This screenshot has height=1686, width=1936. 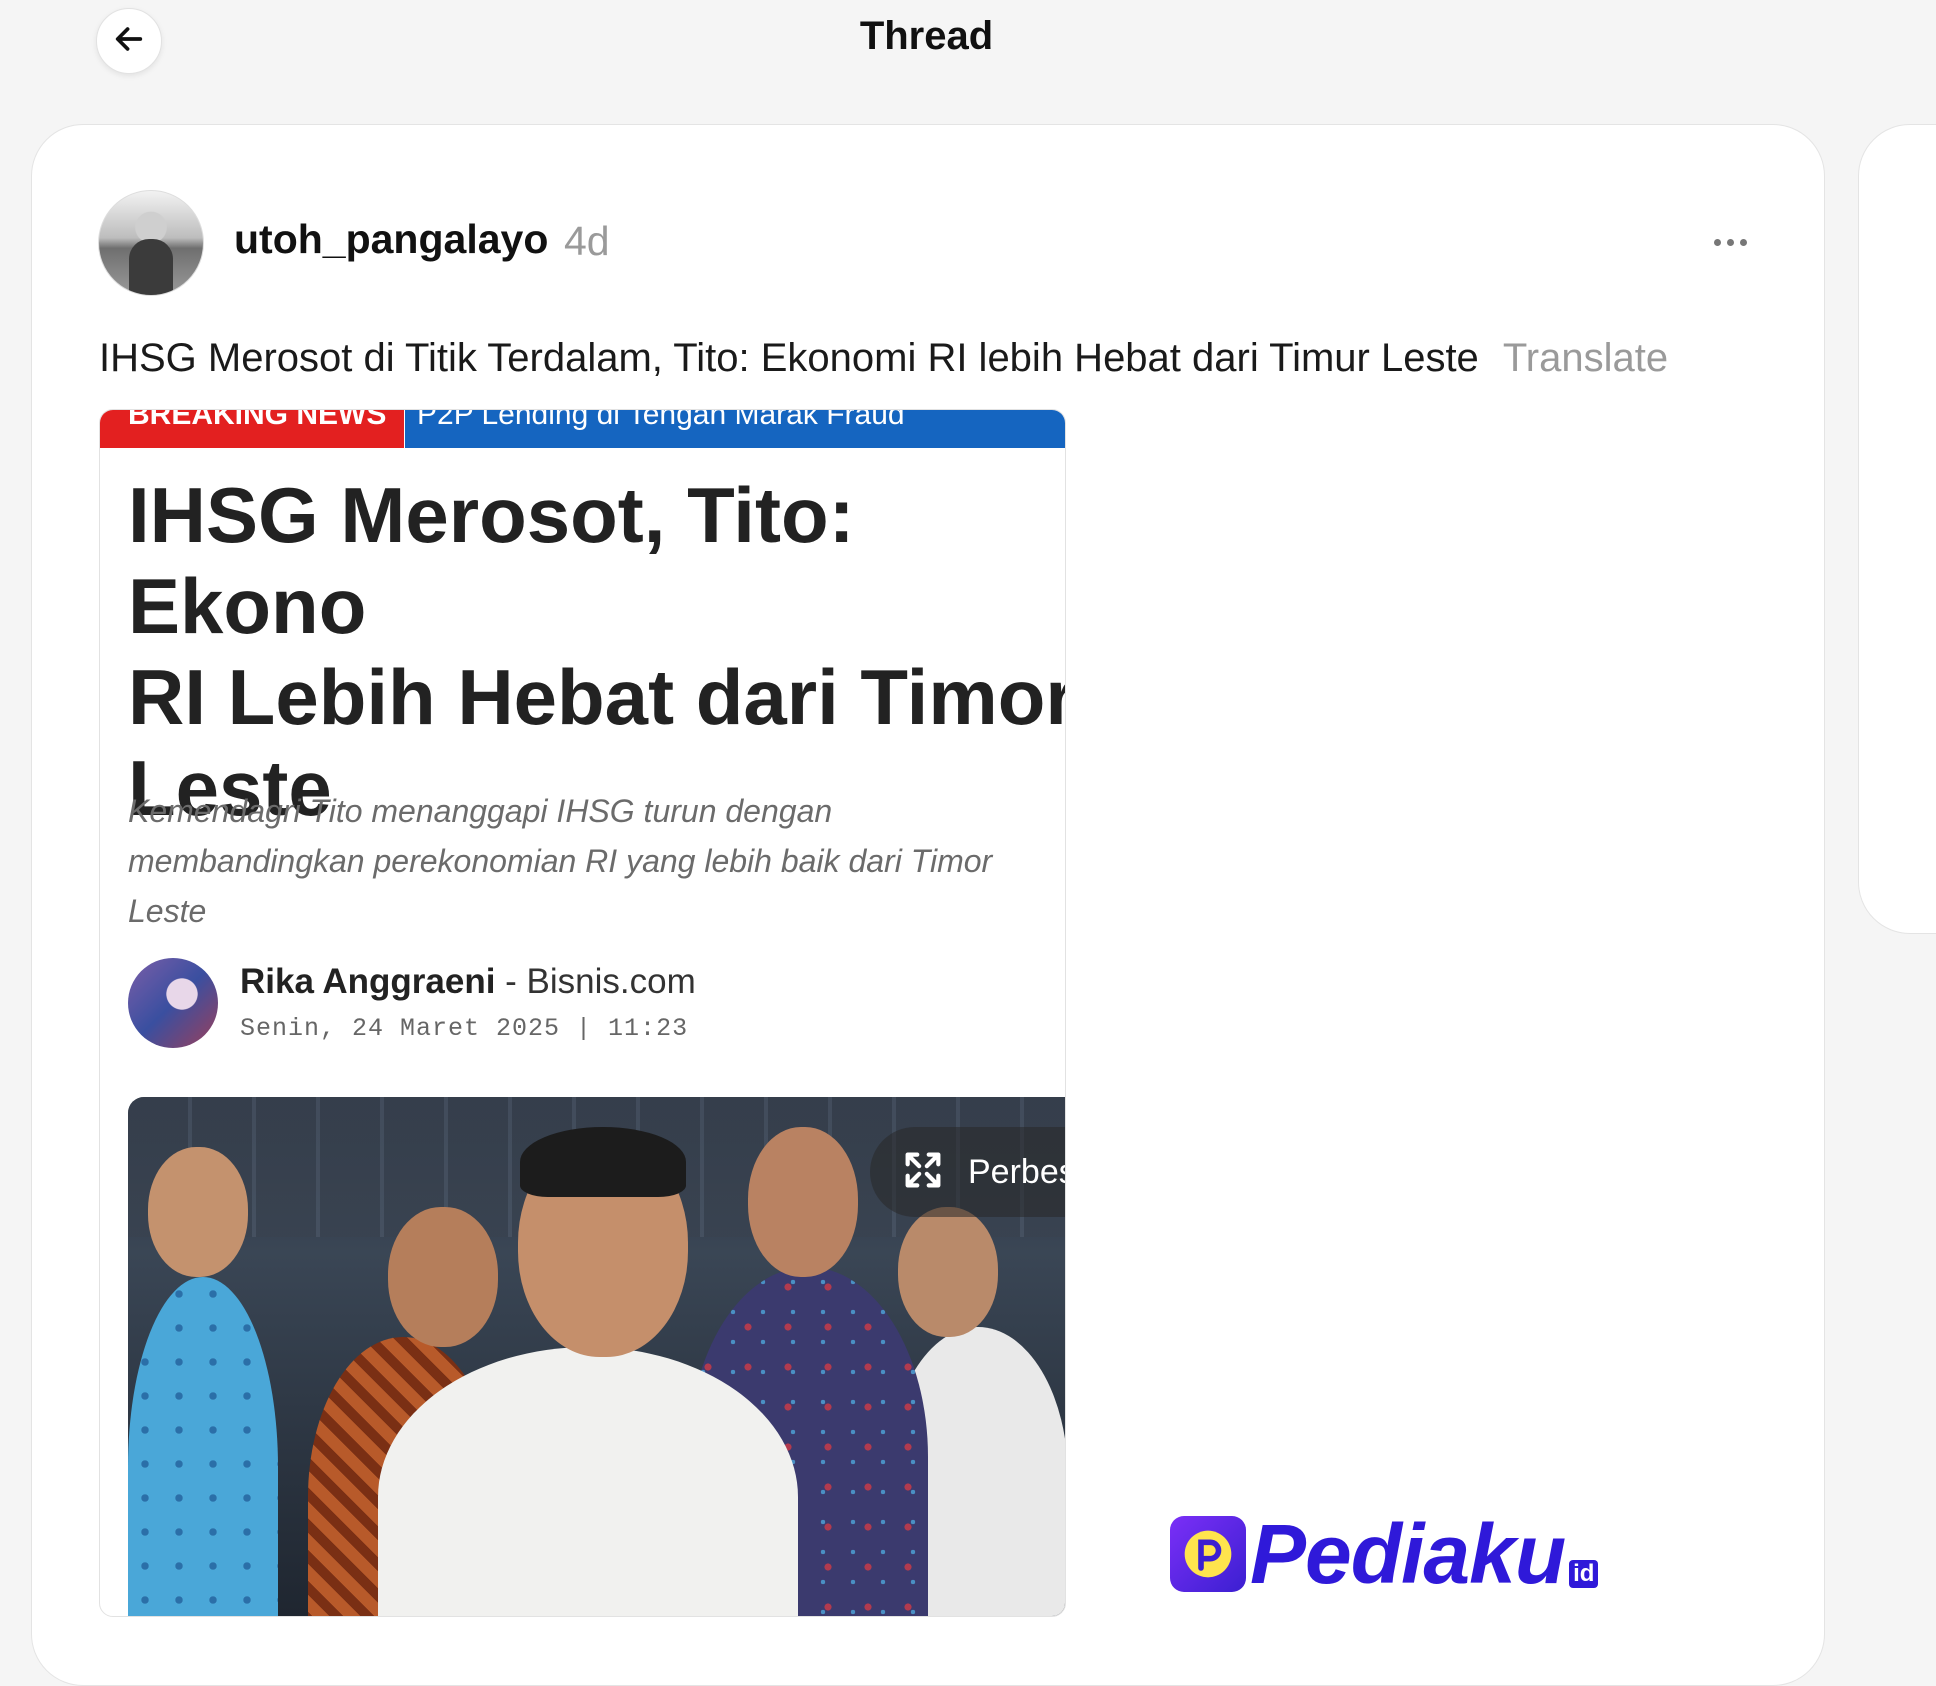 I want to click on more-options-button, so click(x=1730, y=242).